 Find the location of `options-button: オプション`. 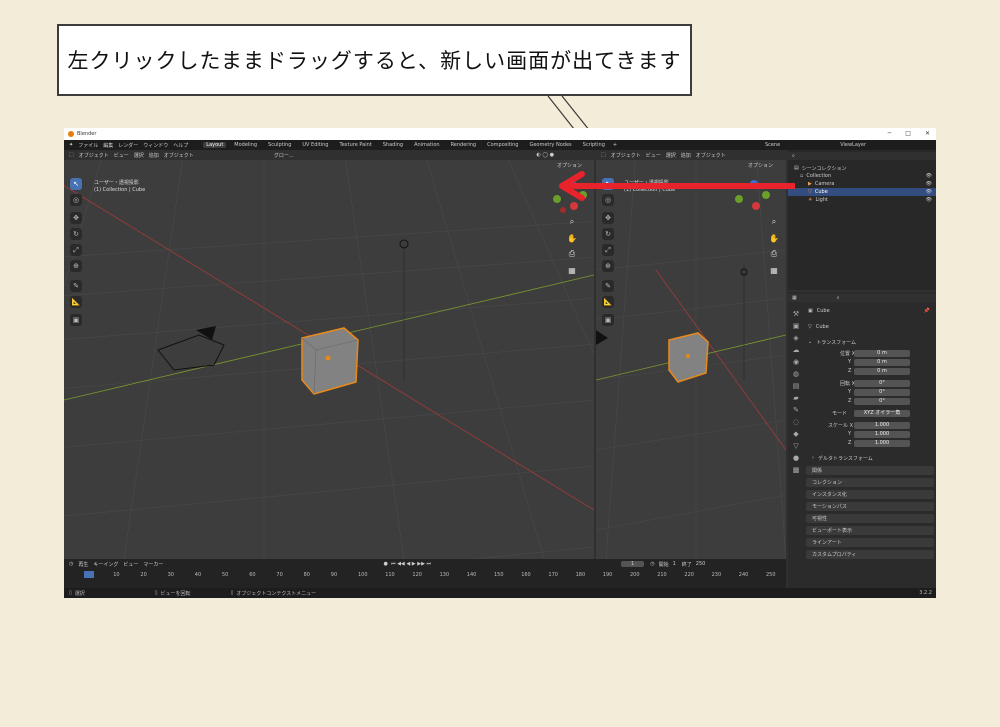

options-button: オプション is located at coordinates (569, 165).